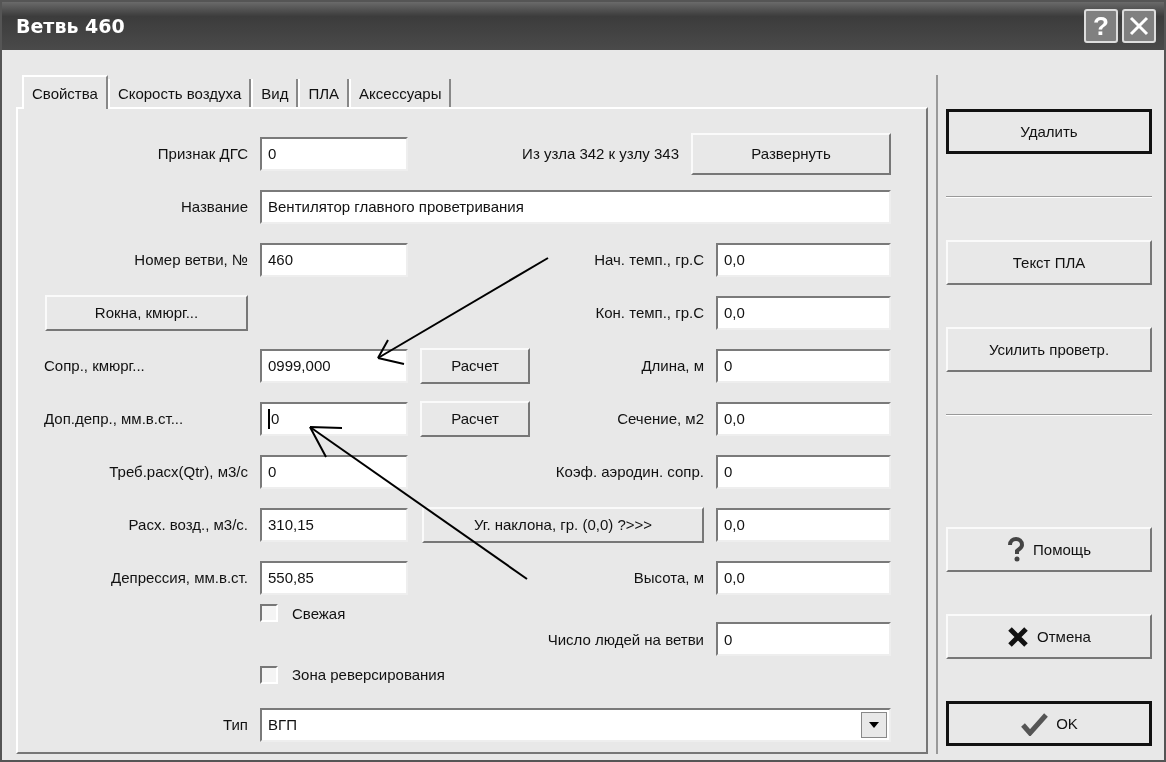 Image resolution: width=1166 pixels, height=762 pixels. I want to click on cross-icon, so click(1018, 636).